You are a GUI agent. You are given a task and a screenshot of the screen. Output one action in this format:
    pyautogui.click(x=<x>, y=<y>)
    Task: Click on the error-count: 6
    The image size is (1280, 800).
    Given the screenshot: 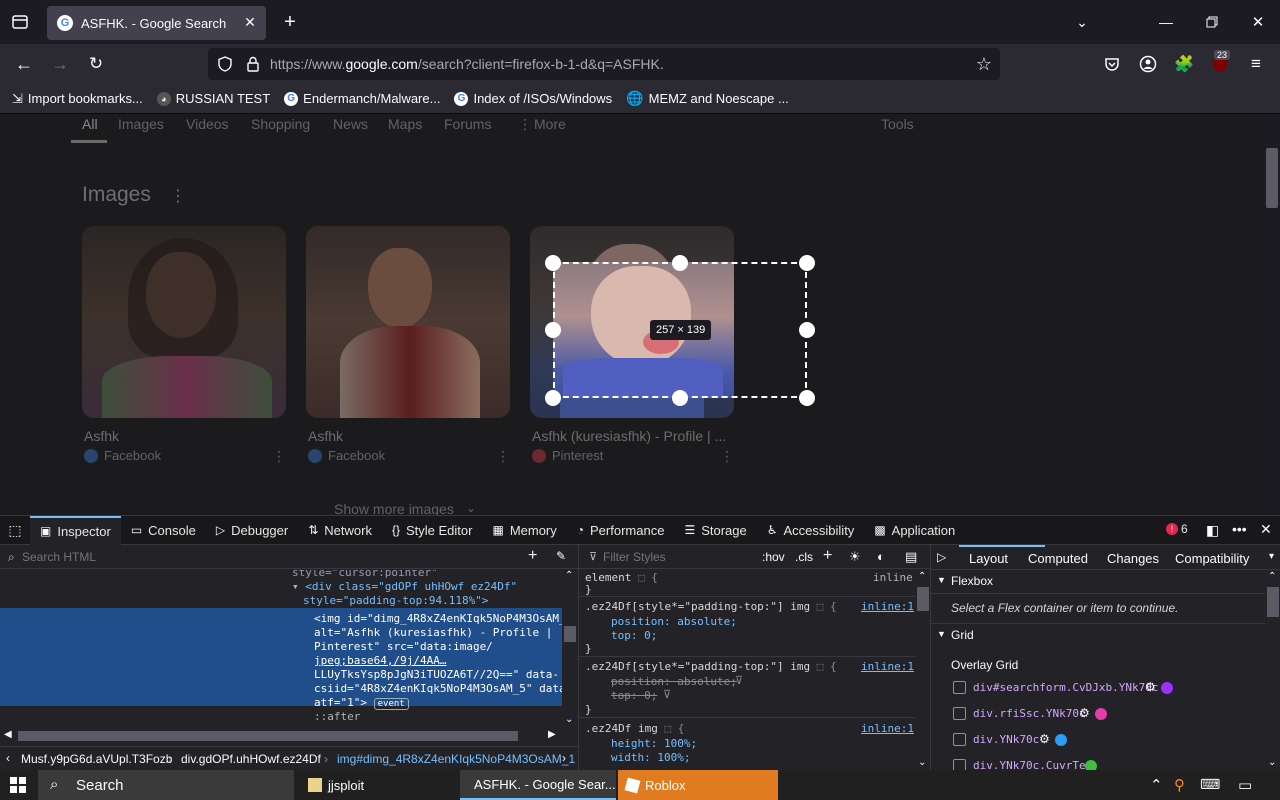 What is the action you would take?
    pyautogui.click(x=1184, y=529)
    